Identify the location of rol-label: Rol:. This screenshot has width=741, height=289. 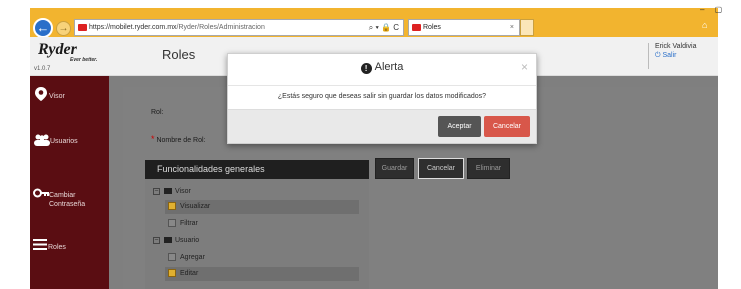
(157, 112).